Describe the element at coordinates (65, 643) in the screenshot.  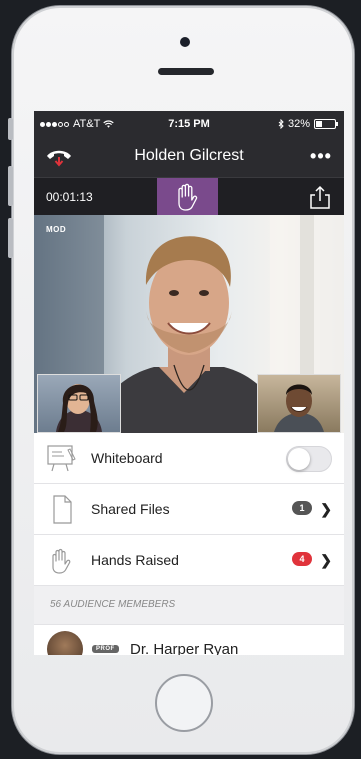
I see `avatar` at that location.